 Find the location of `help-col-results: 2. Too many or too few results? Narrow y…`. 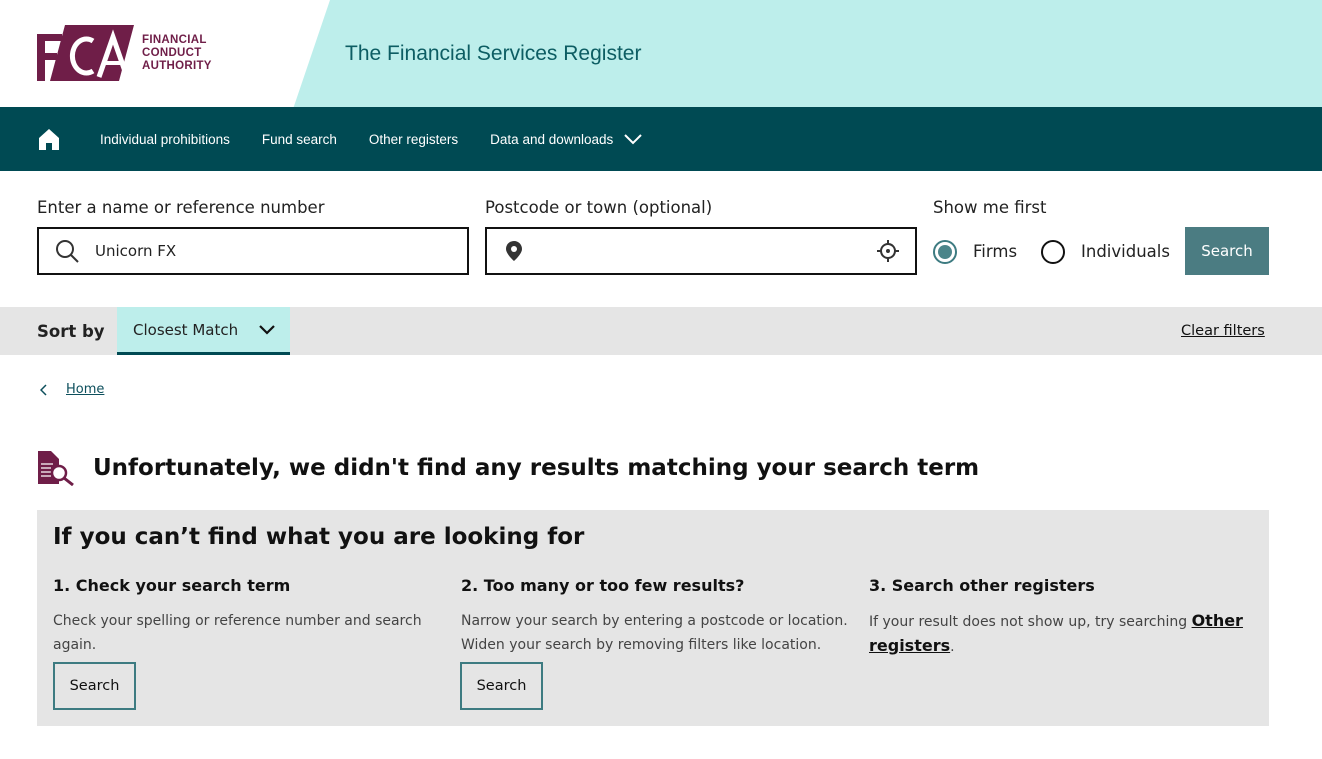

help-col-results: 2. Too many or too few results? Narrow y… is located at coordinates (656, 616).